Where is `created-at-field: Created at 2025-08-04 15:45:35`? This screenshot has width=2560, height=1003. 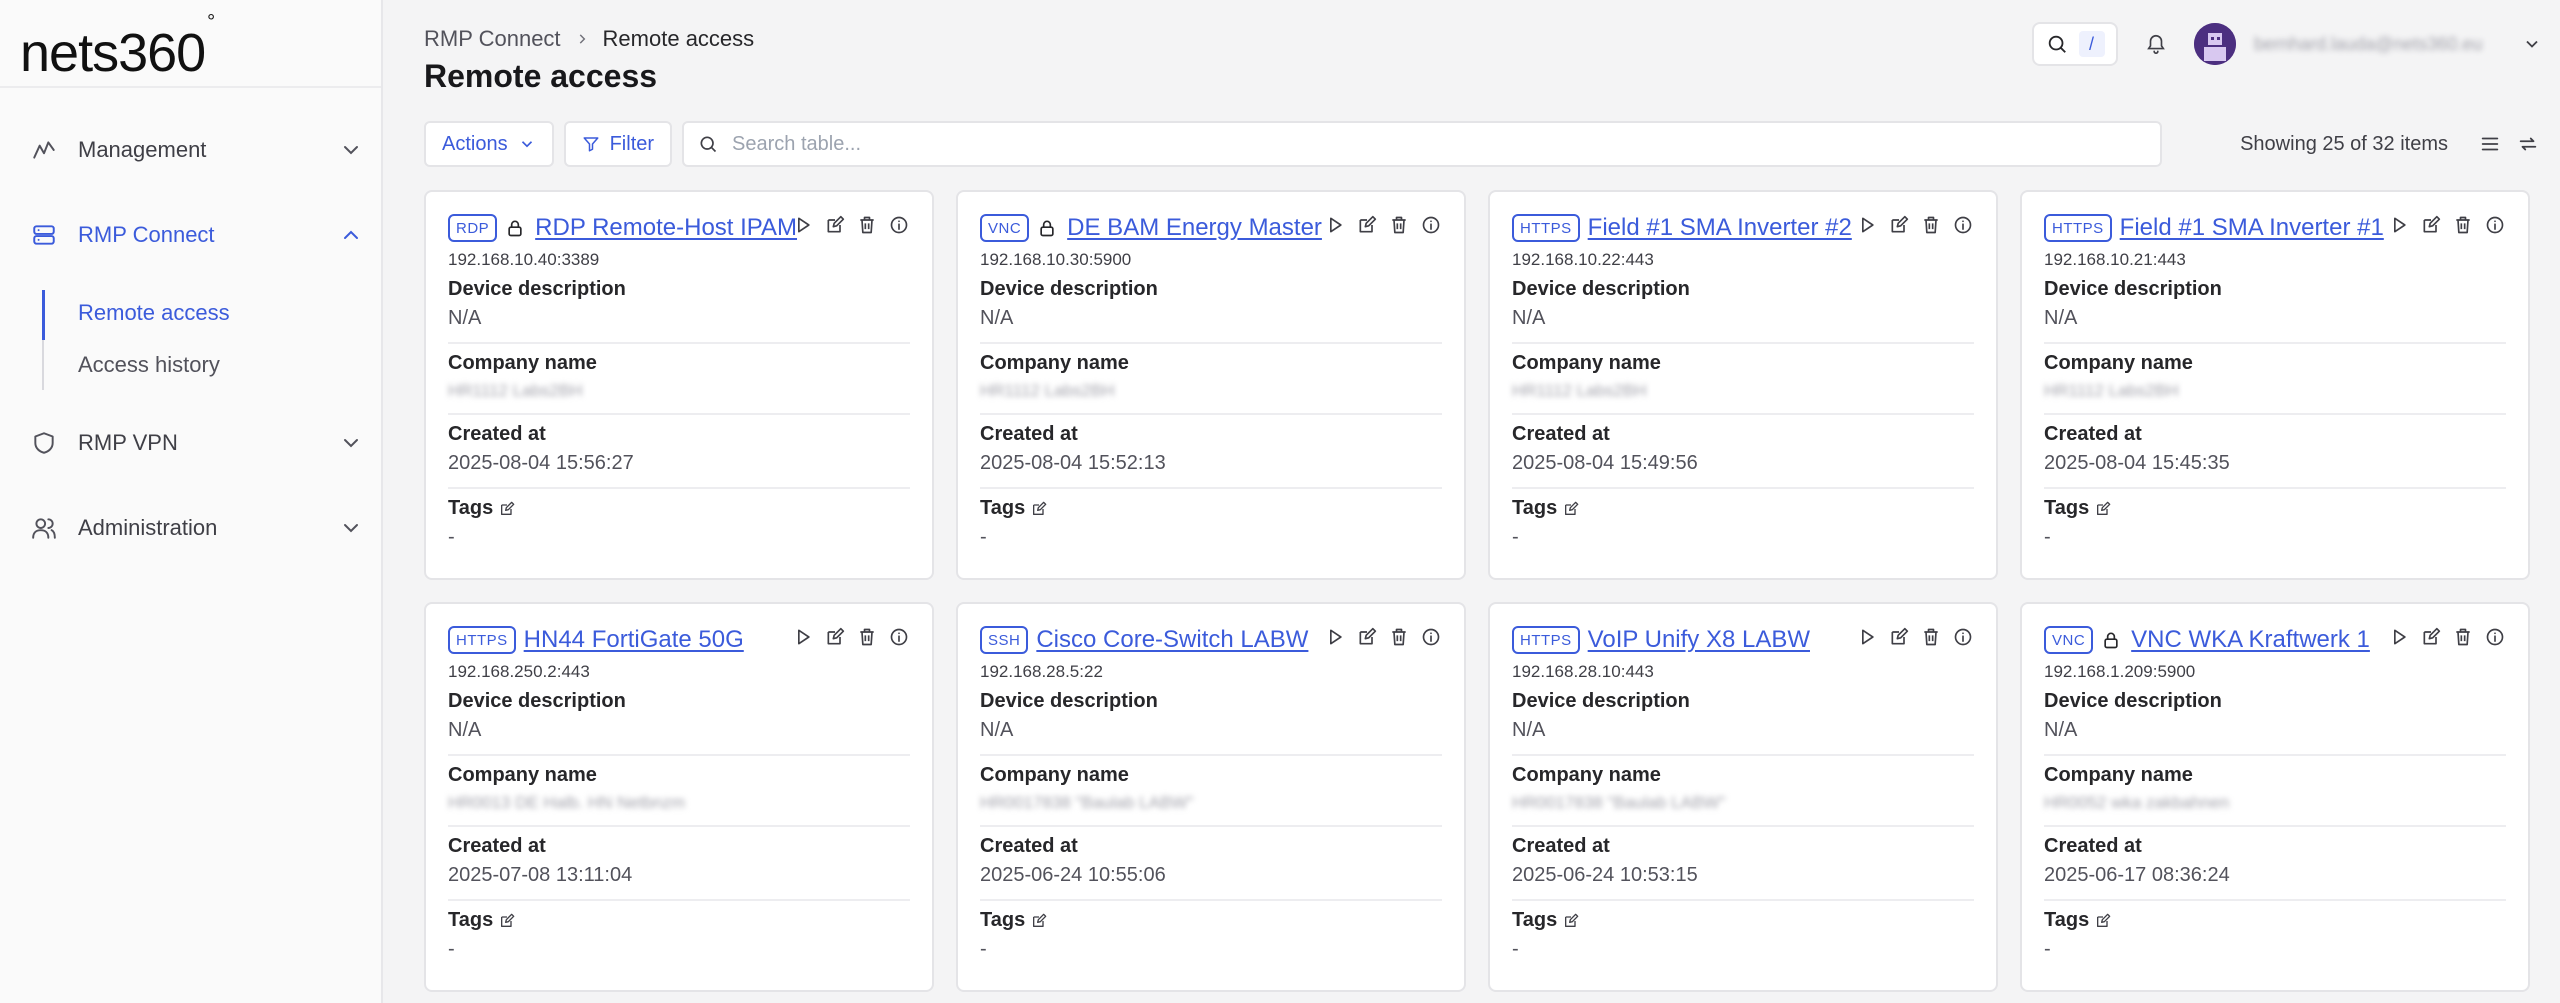
created-at-field: Created at 2025-08-04 15:45:35 is located at coordinates (2275, 452).